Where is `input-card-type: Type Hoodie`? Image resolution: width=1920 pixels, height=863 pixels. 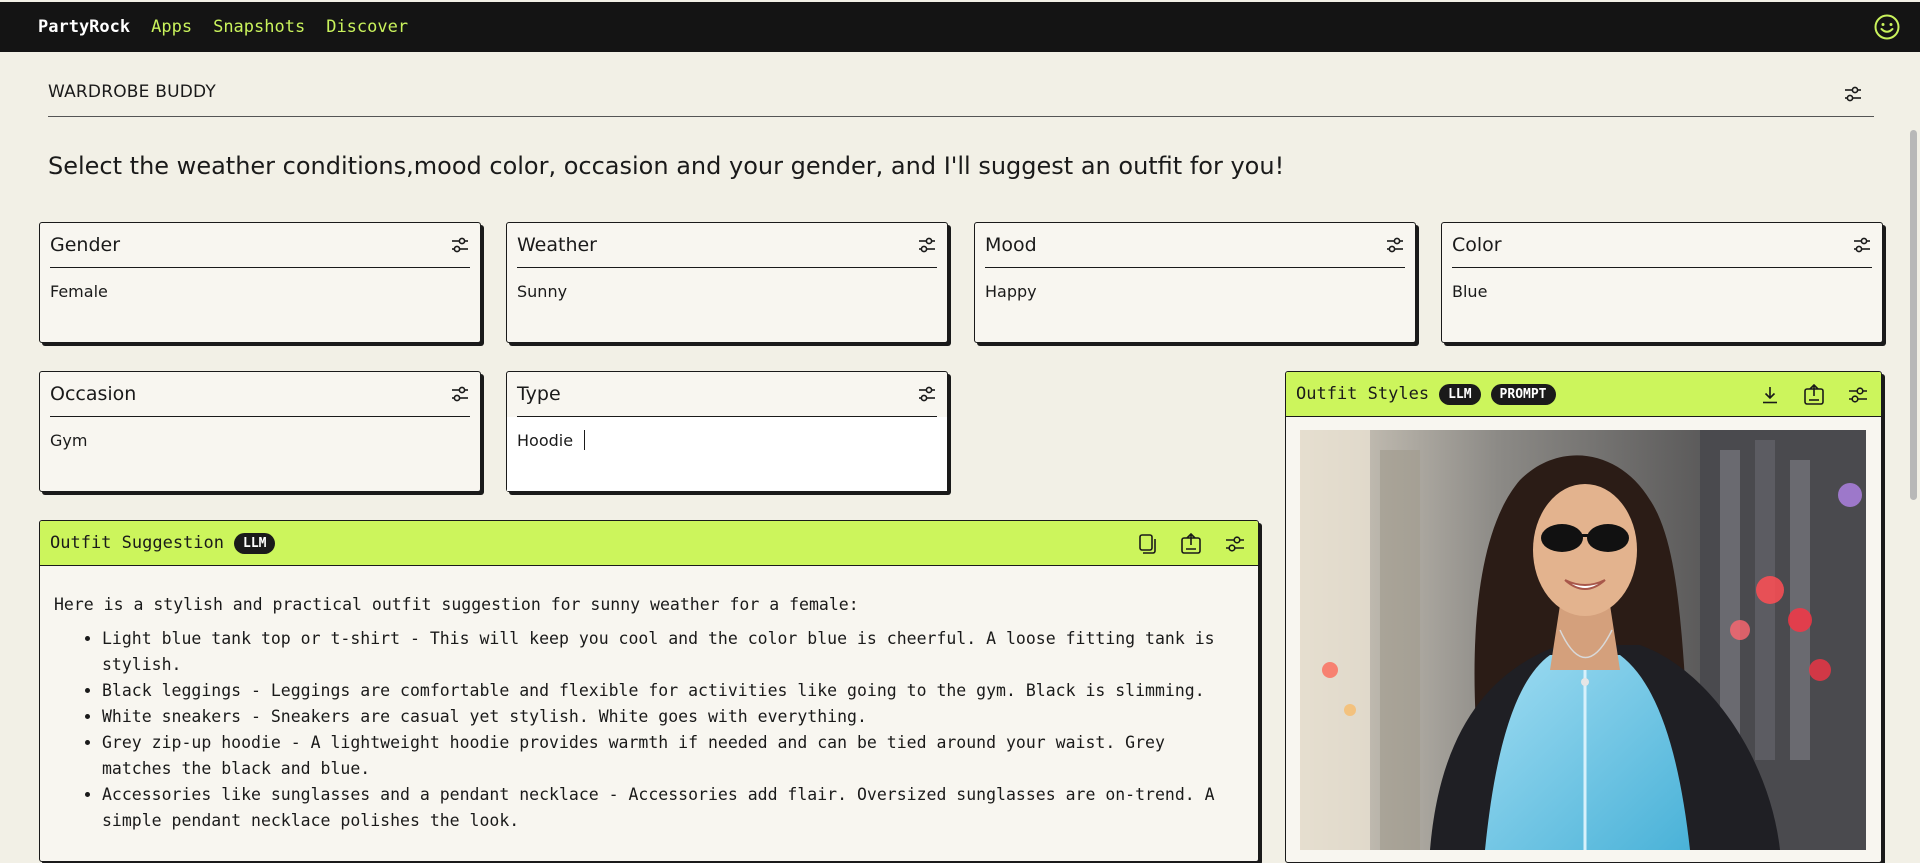 input-card-type: Type Hoodie is located at coordinates (727, 431).